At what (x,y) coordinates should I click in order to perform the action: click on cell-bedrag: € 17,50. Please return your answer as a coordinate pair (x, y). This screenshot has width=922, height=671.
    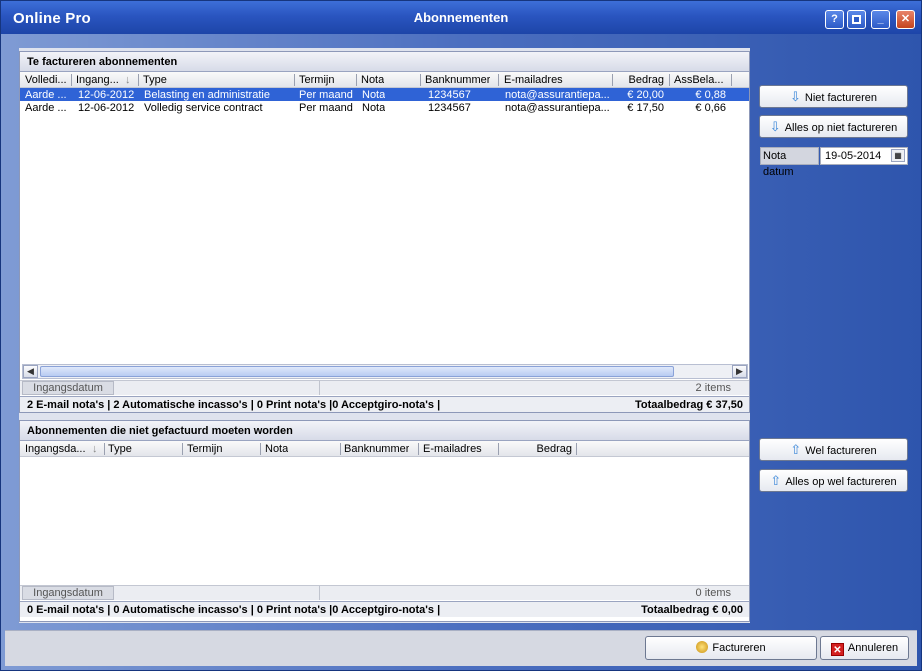
    Looking at the image, I should click on (645, 108).